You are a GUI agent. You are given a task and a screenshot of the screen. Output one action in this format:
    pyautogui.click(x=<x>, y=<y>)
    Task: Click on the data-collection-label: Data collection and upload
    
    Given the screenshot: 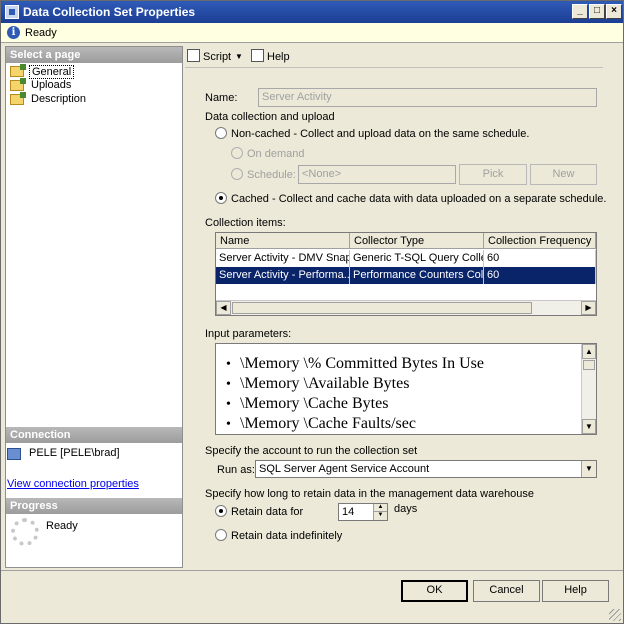 What is the action you would take?
    pyautogui.click(x=270, y=117)
    